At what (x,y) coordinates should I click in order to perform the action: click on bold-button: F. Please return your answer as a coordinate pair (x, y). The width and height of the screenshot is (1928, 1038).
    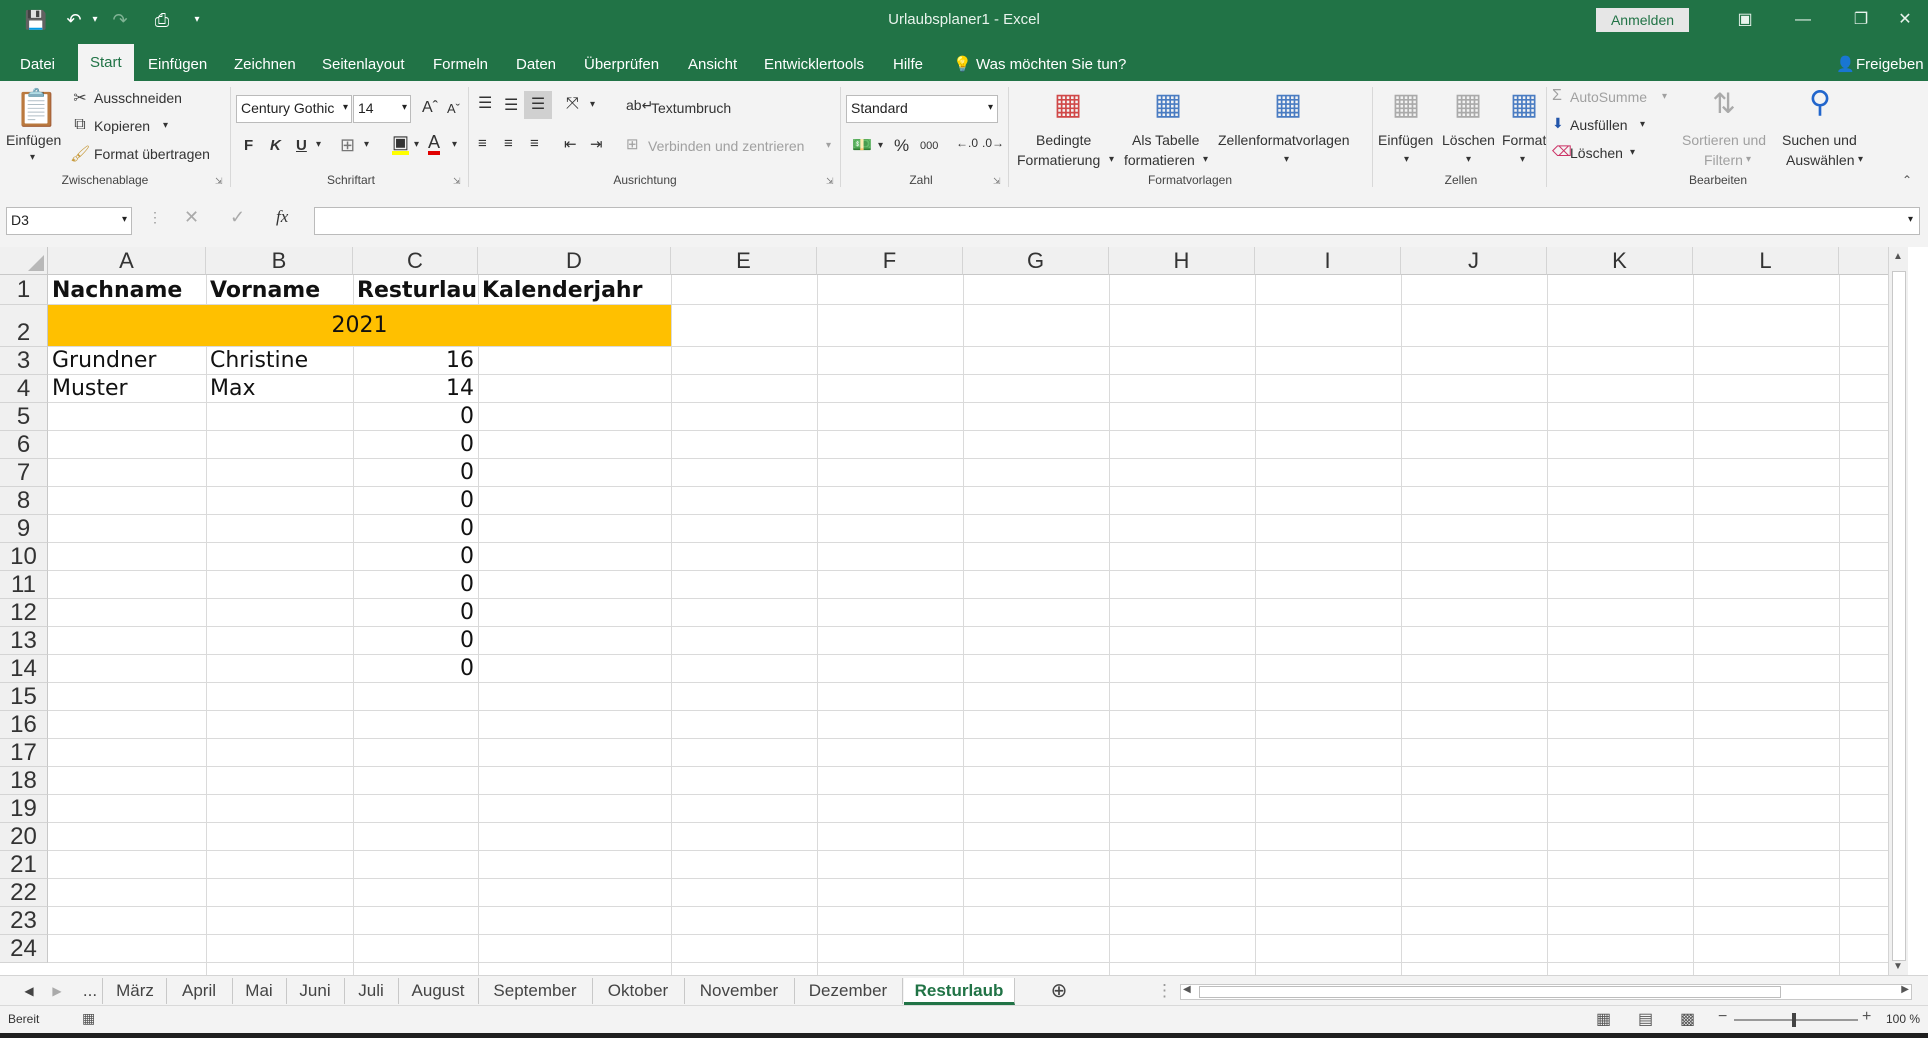
    Looking at the image, I should click on (248, 145).